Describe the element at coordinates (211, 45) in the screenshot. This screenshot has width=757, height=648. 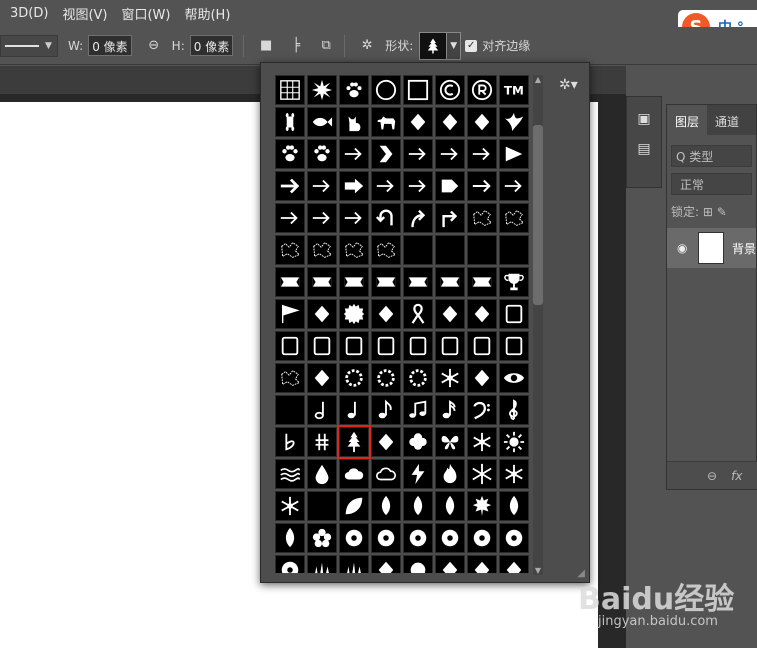
I see `height-input: 0 像素` at that location.